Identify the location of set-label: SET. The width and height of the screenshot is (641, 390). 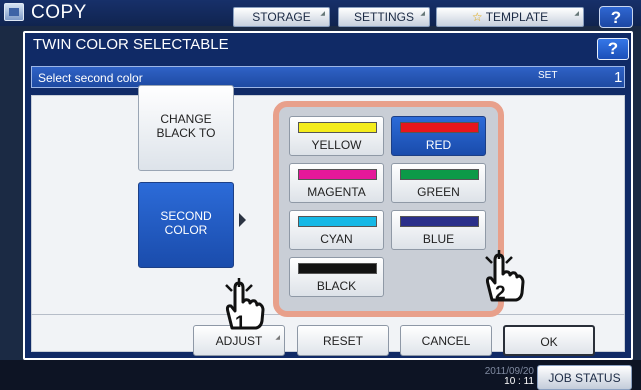
(548, 75).